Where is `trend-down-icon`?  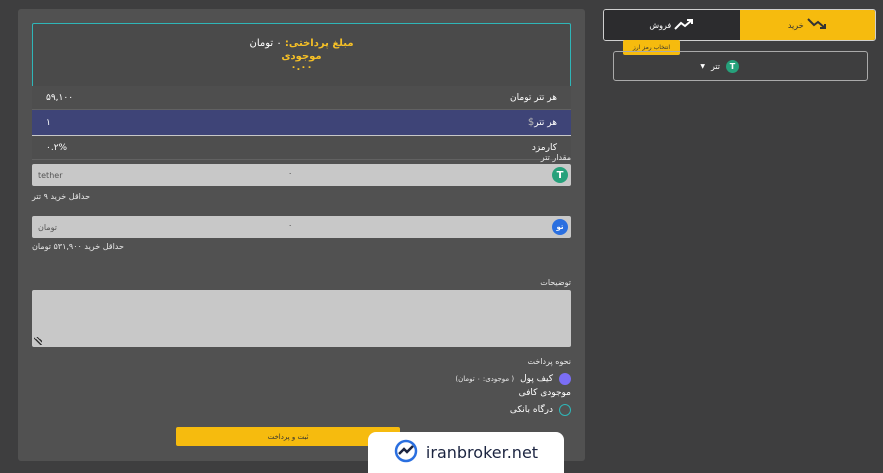
trend-down-icon is located at coordinates (816, 25).